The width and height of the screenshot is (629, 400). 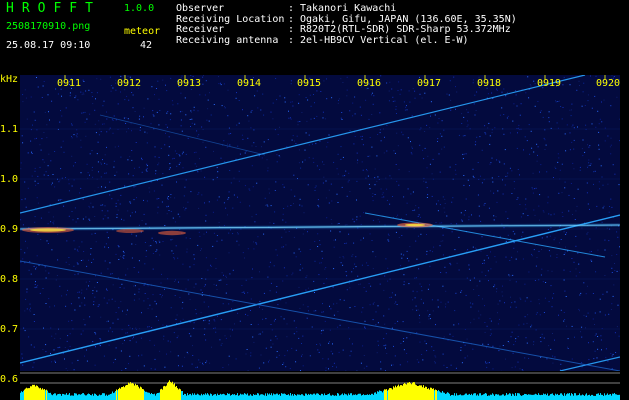 What do you see at coordinates (405, 29) in the screenshot?
I see `info-value: R820T2(RTL-SDR) SDR-Sharp 53.372MHz` at bounding box center [405, 29].